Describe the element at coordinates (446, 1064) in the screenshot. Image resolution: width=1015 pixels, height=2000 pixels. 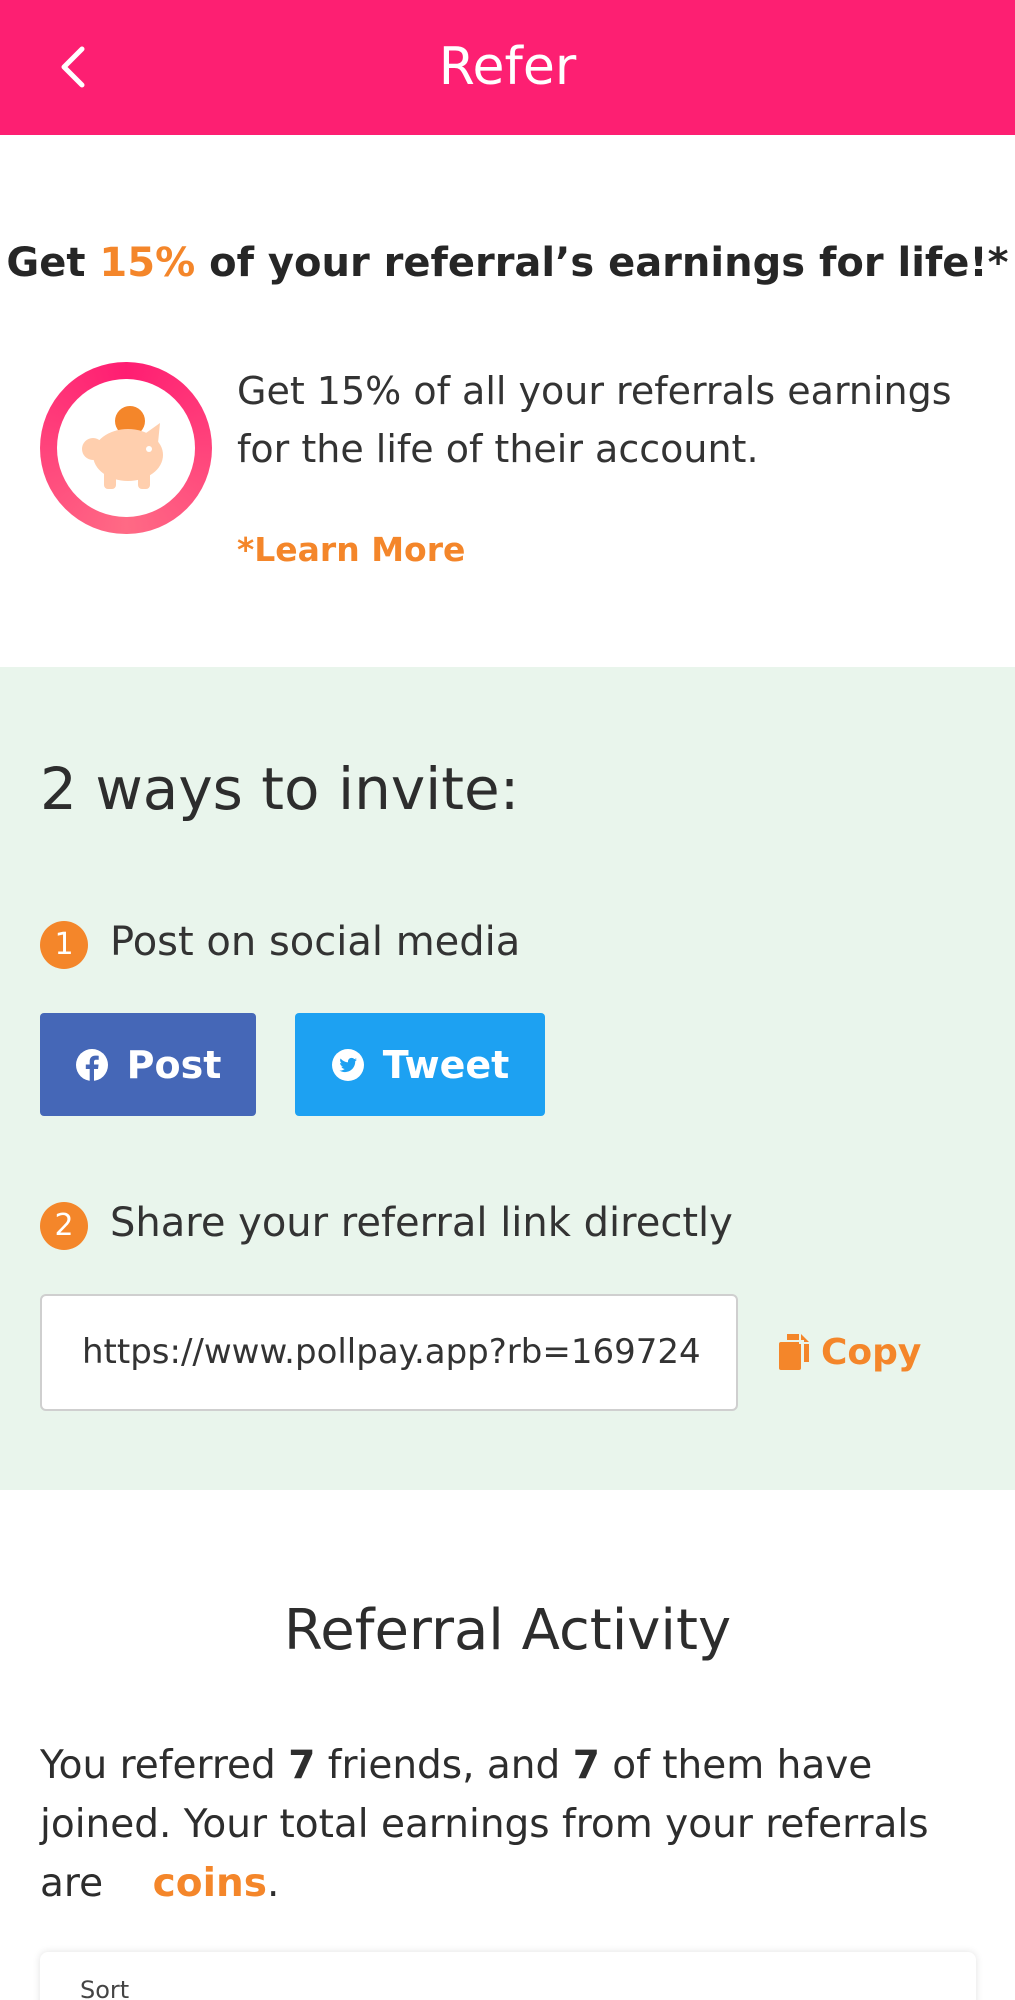
I see `tweet-label: Tweet` at that location.